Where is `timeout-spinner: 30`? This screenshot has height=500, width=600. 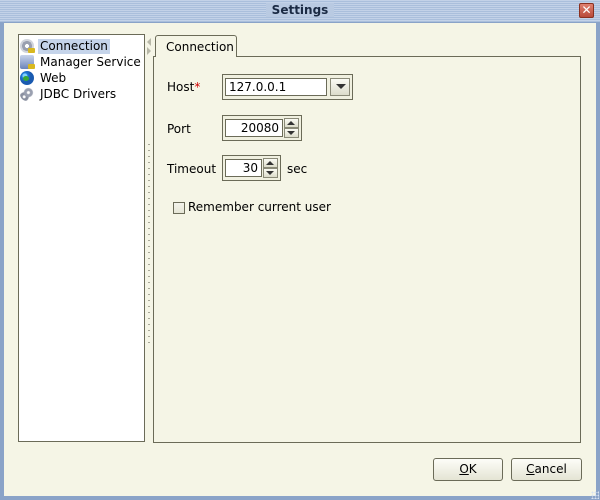
timeout-spinner: 30 is located at coordinates (251, 168).